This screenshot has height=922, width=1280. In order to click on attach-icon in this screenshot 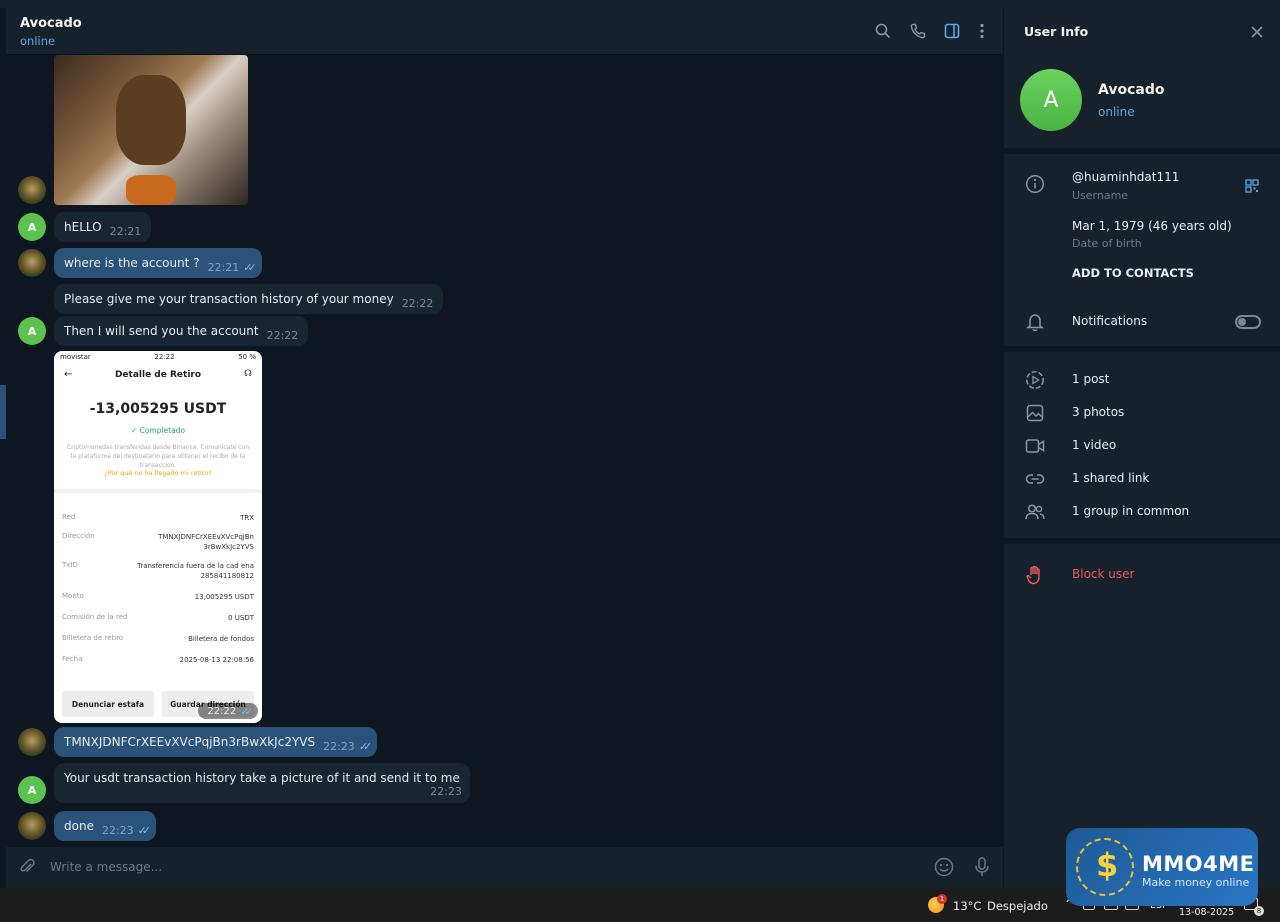, I will do `click(27, 869)`.